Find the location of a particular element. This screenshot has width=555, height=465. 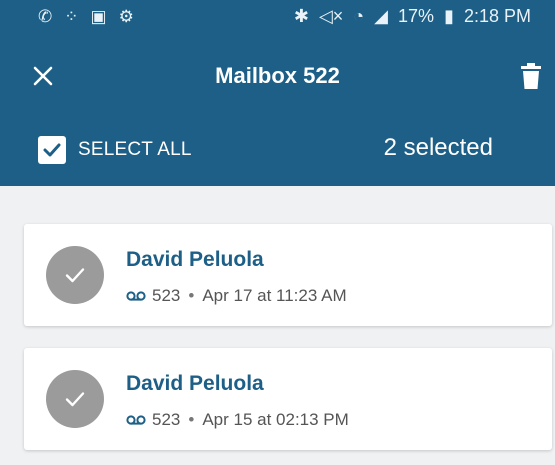

message-date: Apr 17 at 11:23 AM is located at coordinates (274, 295).